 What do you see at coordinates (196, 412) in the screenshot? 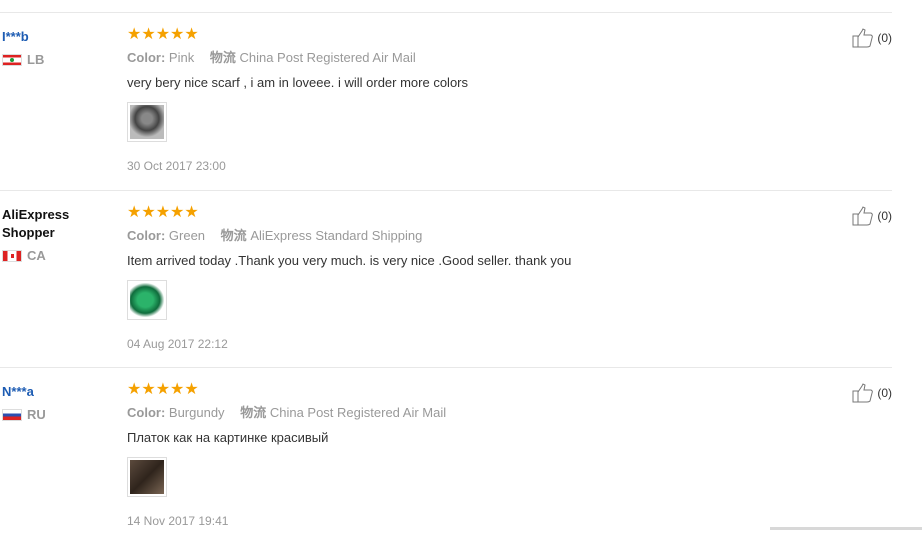
I see `color-value: Burgundy` at bounding box center [196, 412].